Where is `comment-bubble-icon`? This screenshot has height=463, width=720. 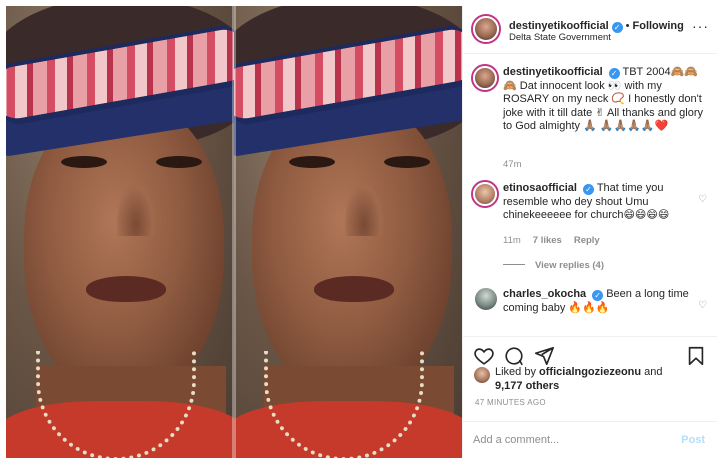 comment-bubble-icon is located at coordinates (514, 356).